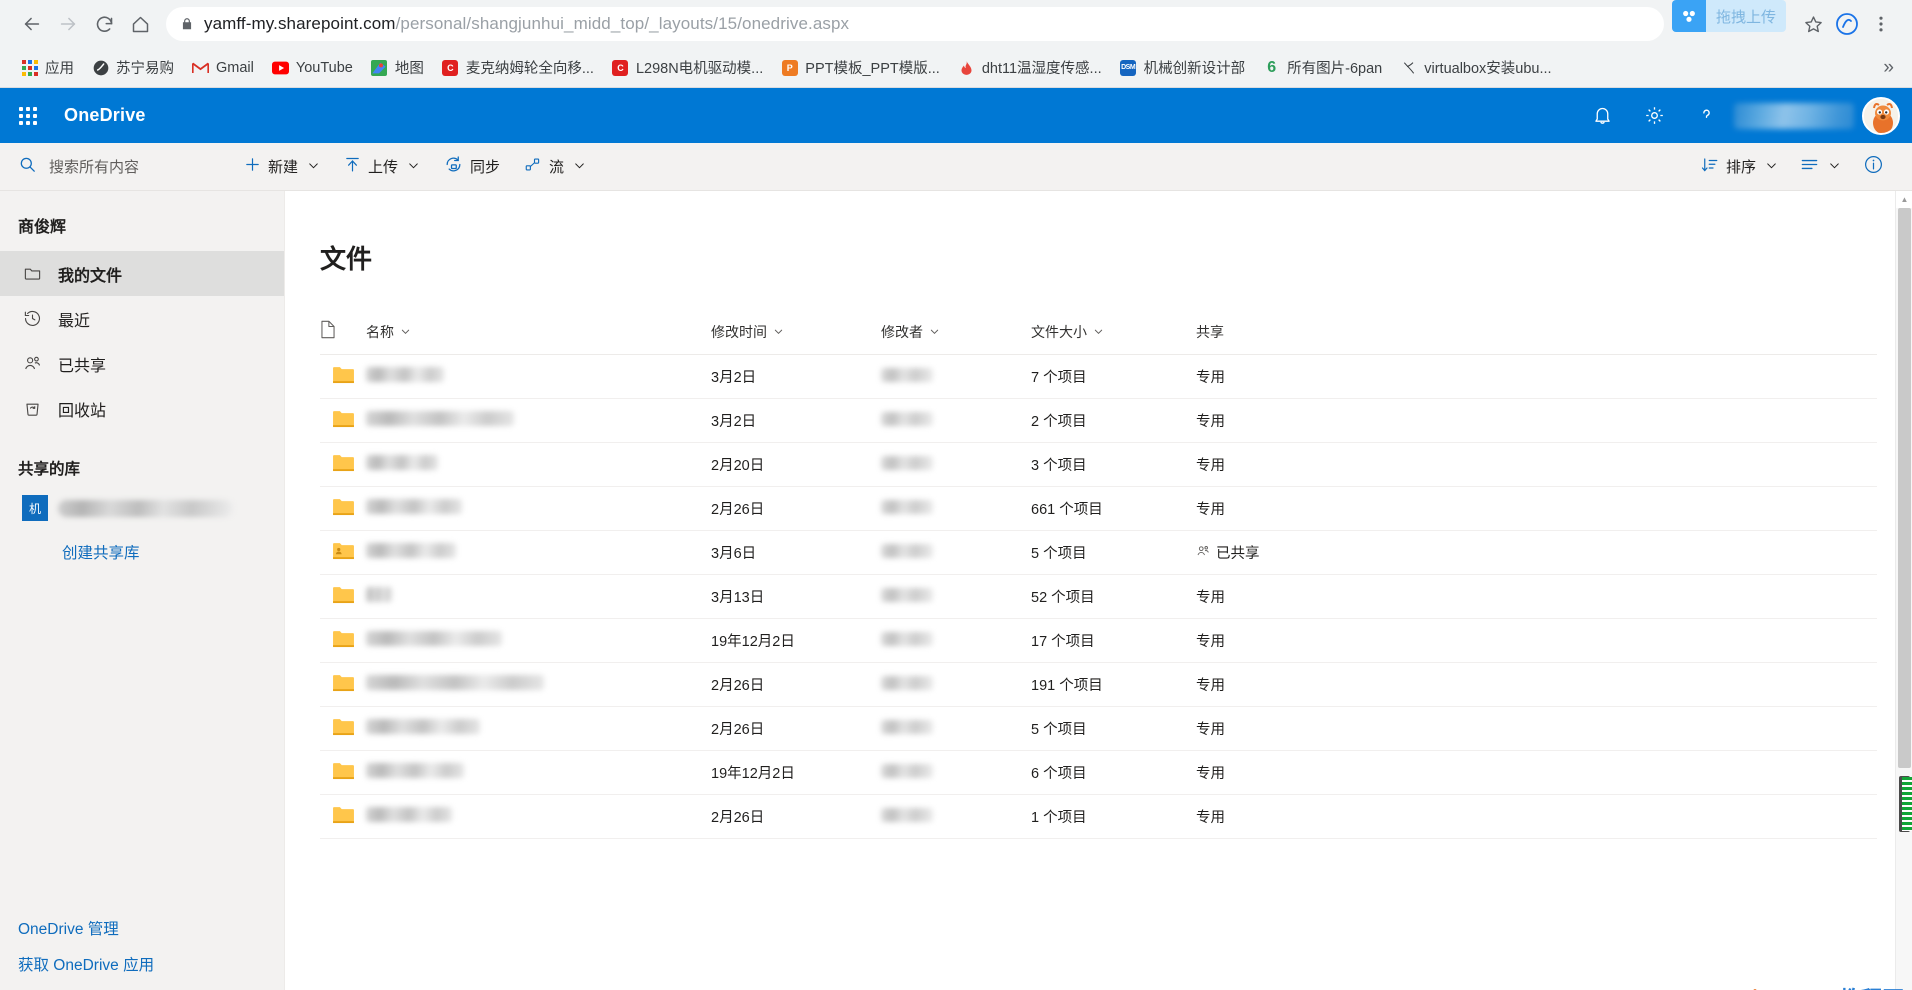  I want to click on bookmark-dsm: DSM 机械创新设计部, so click(1183, 68).